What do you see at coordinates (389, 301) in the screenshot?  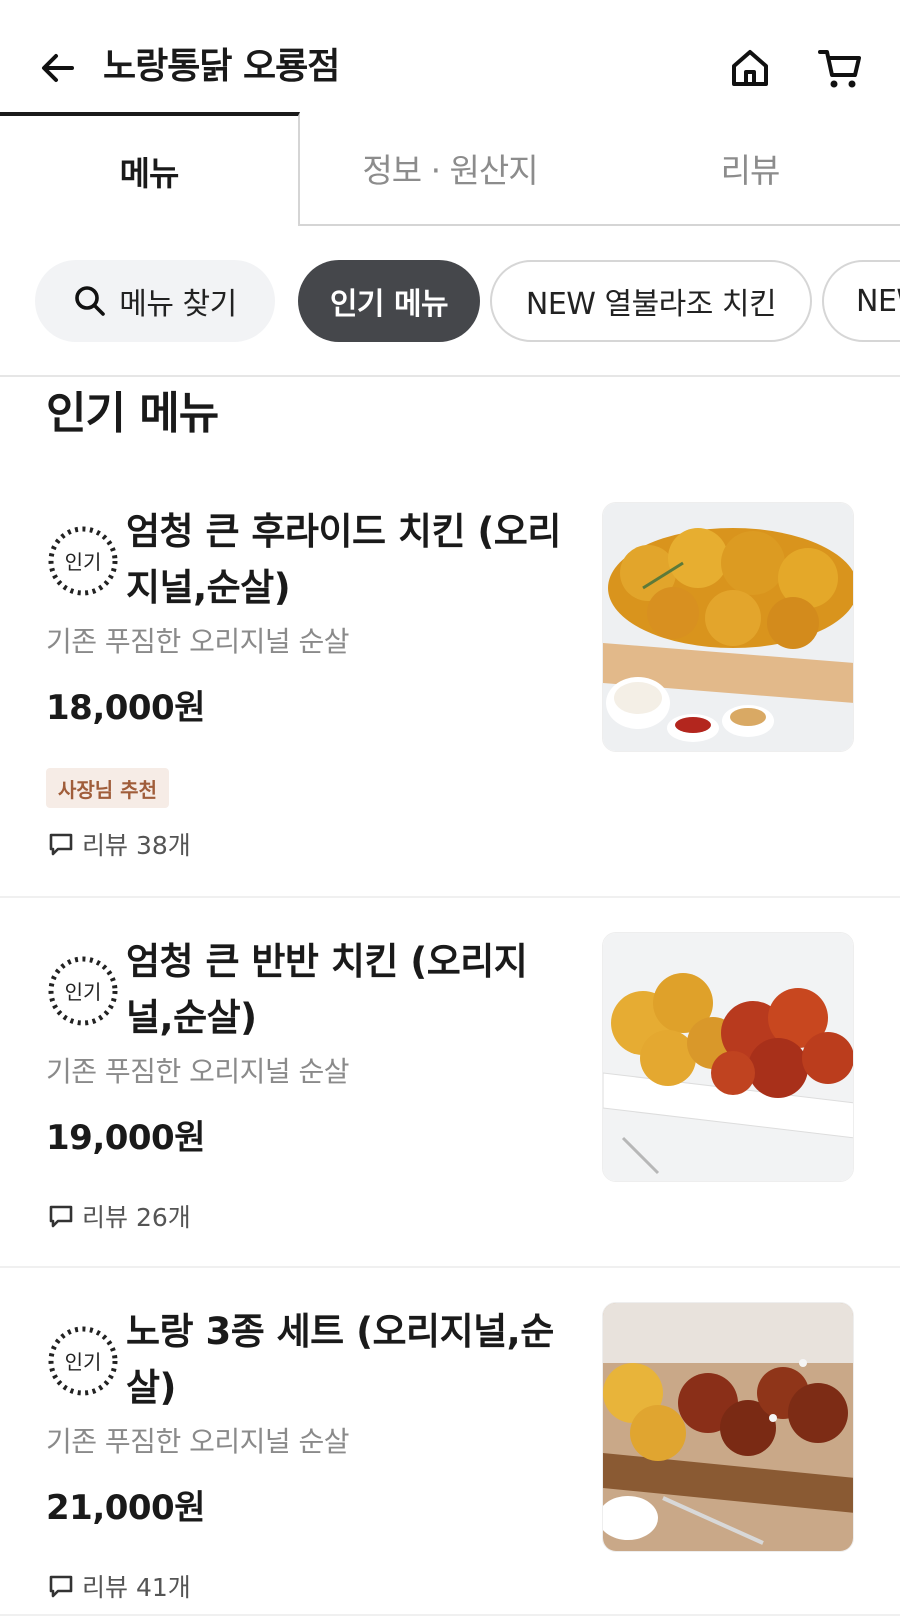 I see `chip-popular-menu: 인기 메뉴` at bounding box center [389, 301].